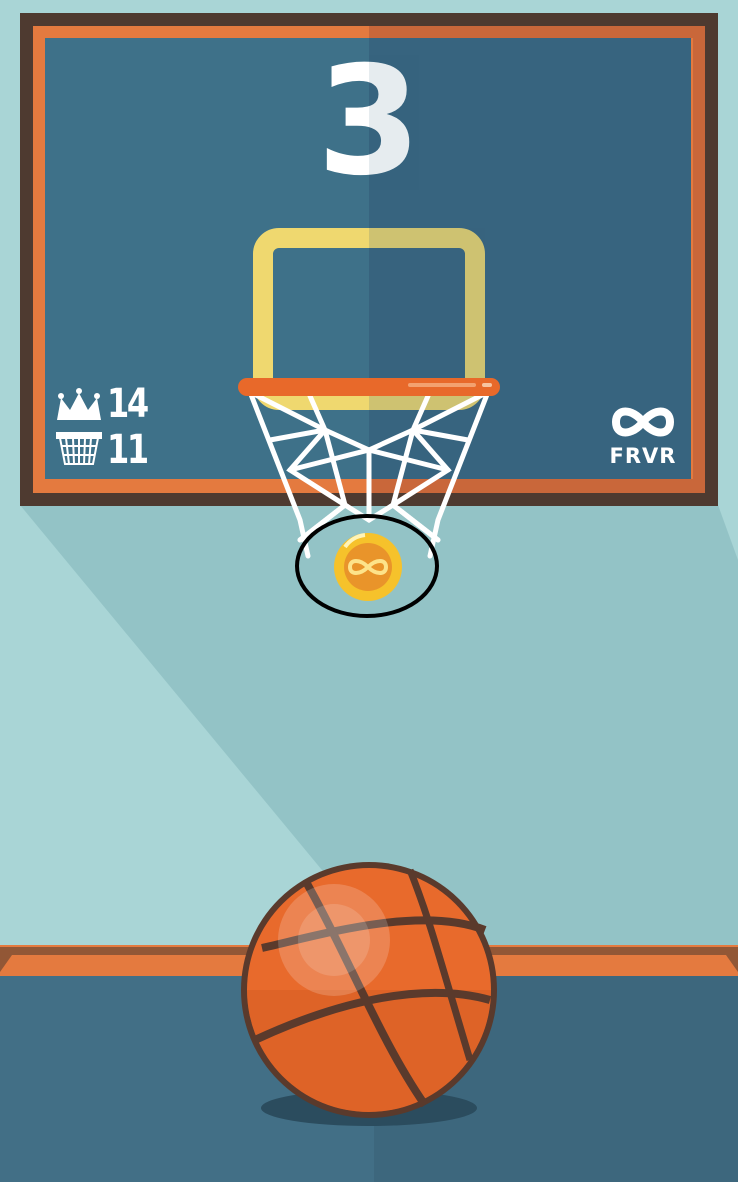 The width and height of the screenshot is (738, 1182). I want to click on best-score: 14, so click(128, 404).